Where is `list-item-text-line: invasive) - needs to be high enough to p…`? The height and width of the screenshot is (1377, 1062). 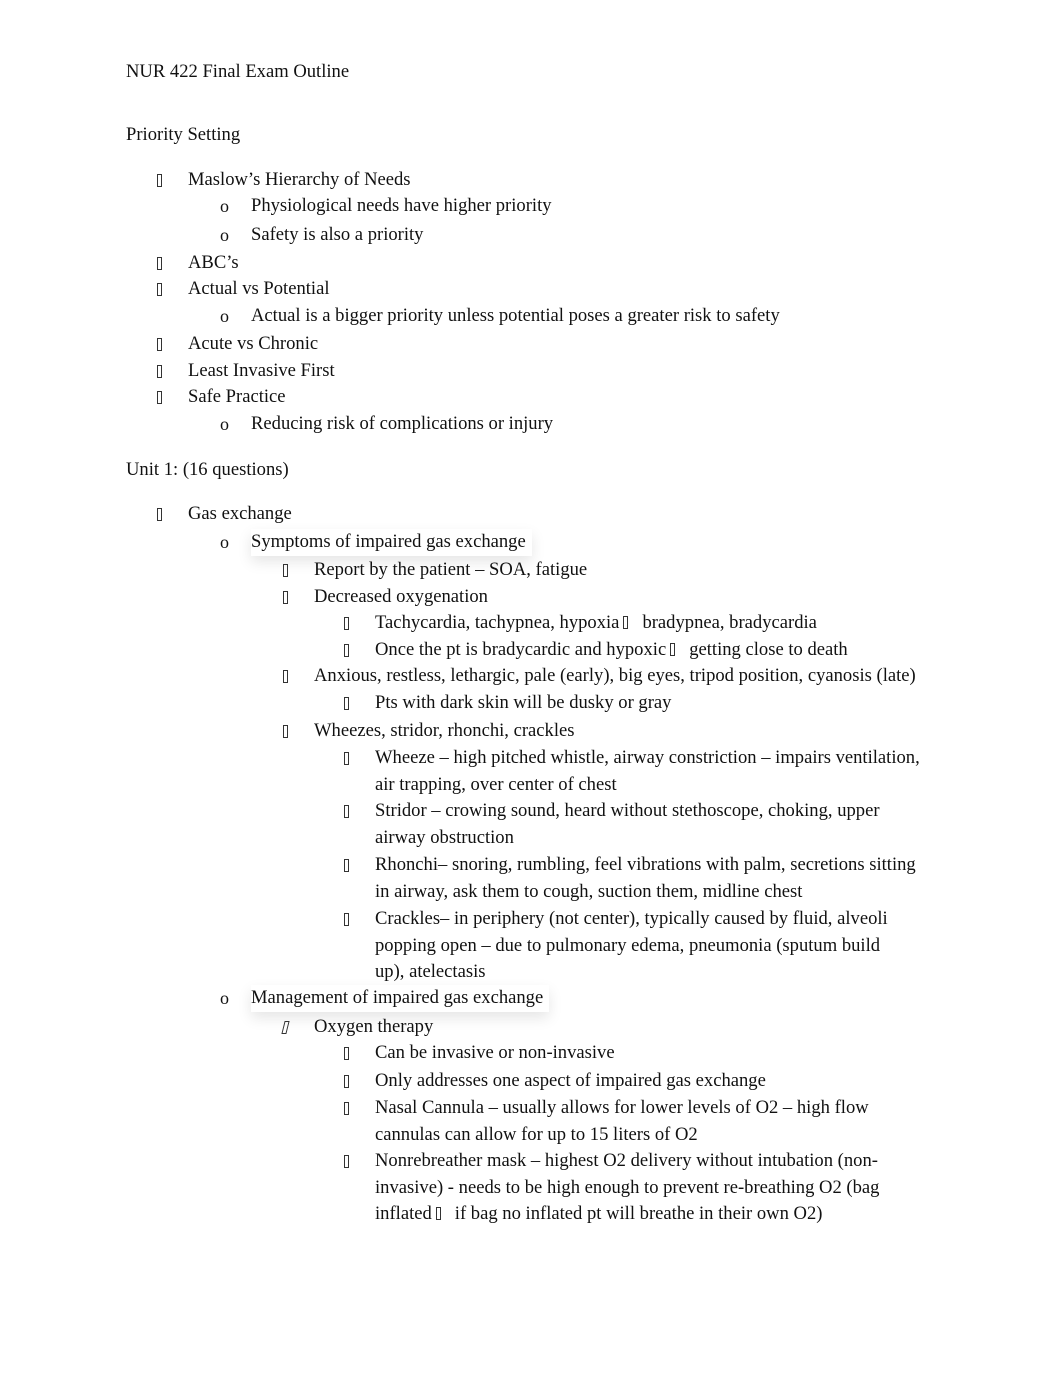
list-item-text-line: invasive) - needs to be high enough to p… is located at coordinates (627, 1187).